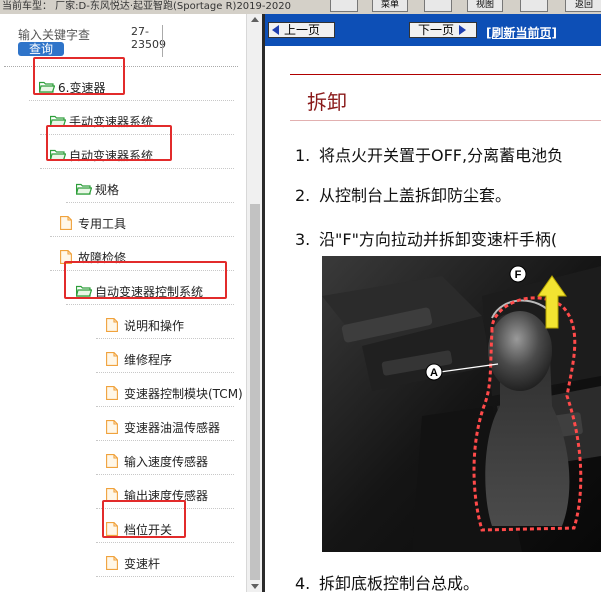  I want to click on tree-node: 维修程序, so click(139, 359).